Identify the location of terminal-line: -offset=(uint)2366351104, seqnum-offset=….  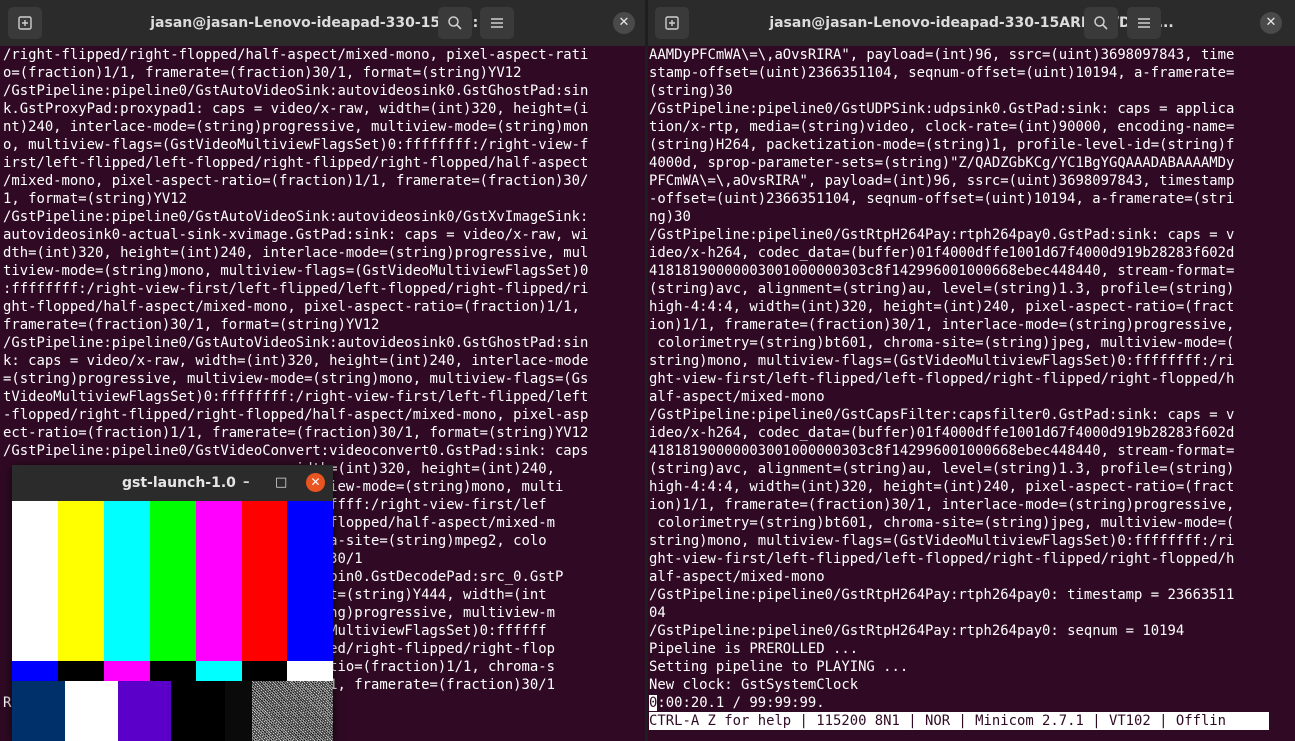
(942, 199).